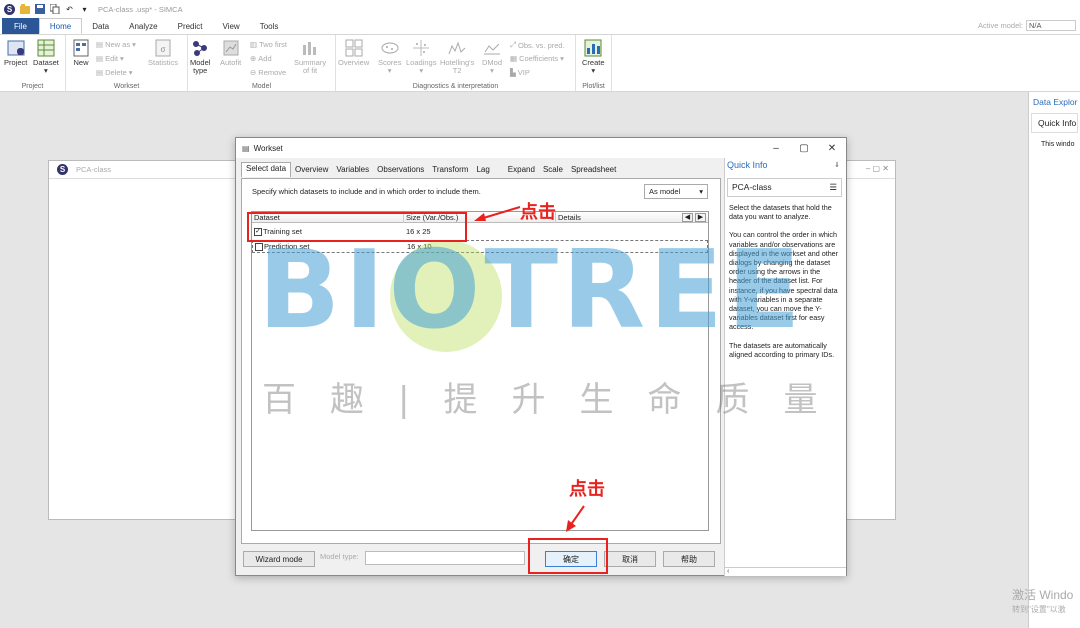 Image resolution: width=1080 pixels, height=628 pixels. I want to click on dmod-icon, so click(492, 48).